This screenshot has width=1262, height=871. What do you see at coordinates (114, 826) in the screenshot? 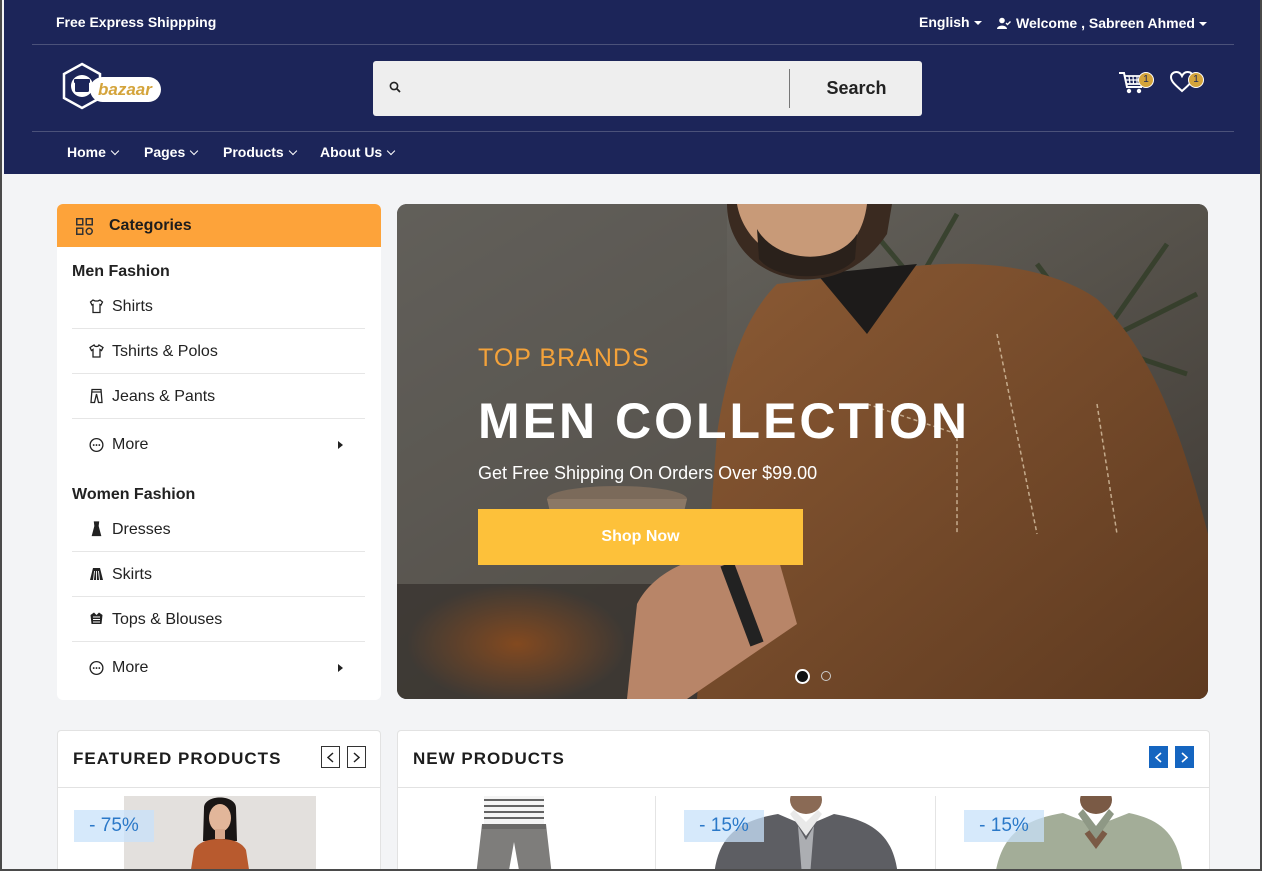
I see `discount-badge: - 75%` at bounding box center [114, 826].